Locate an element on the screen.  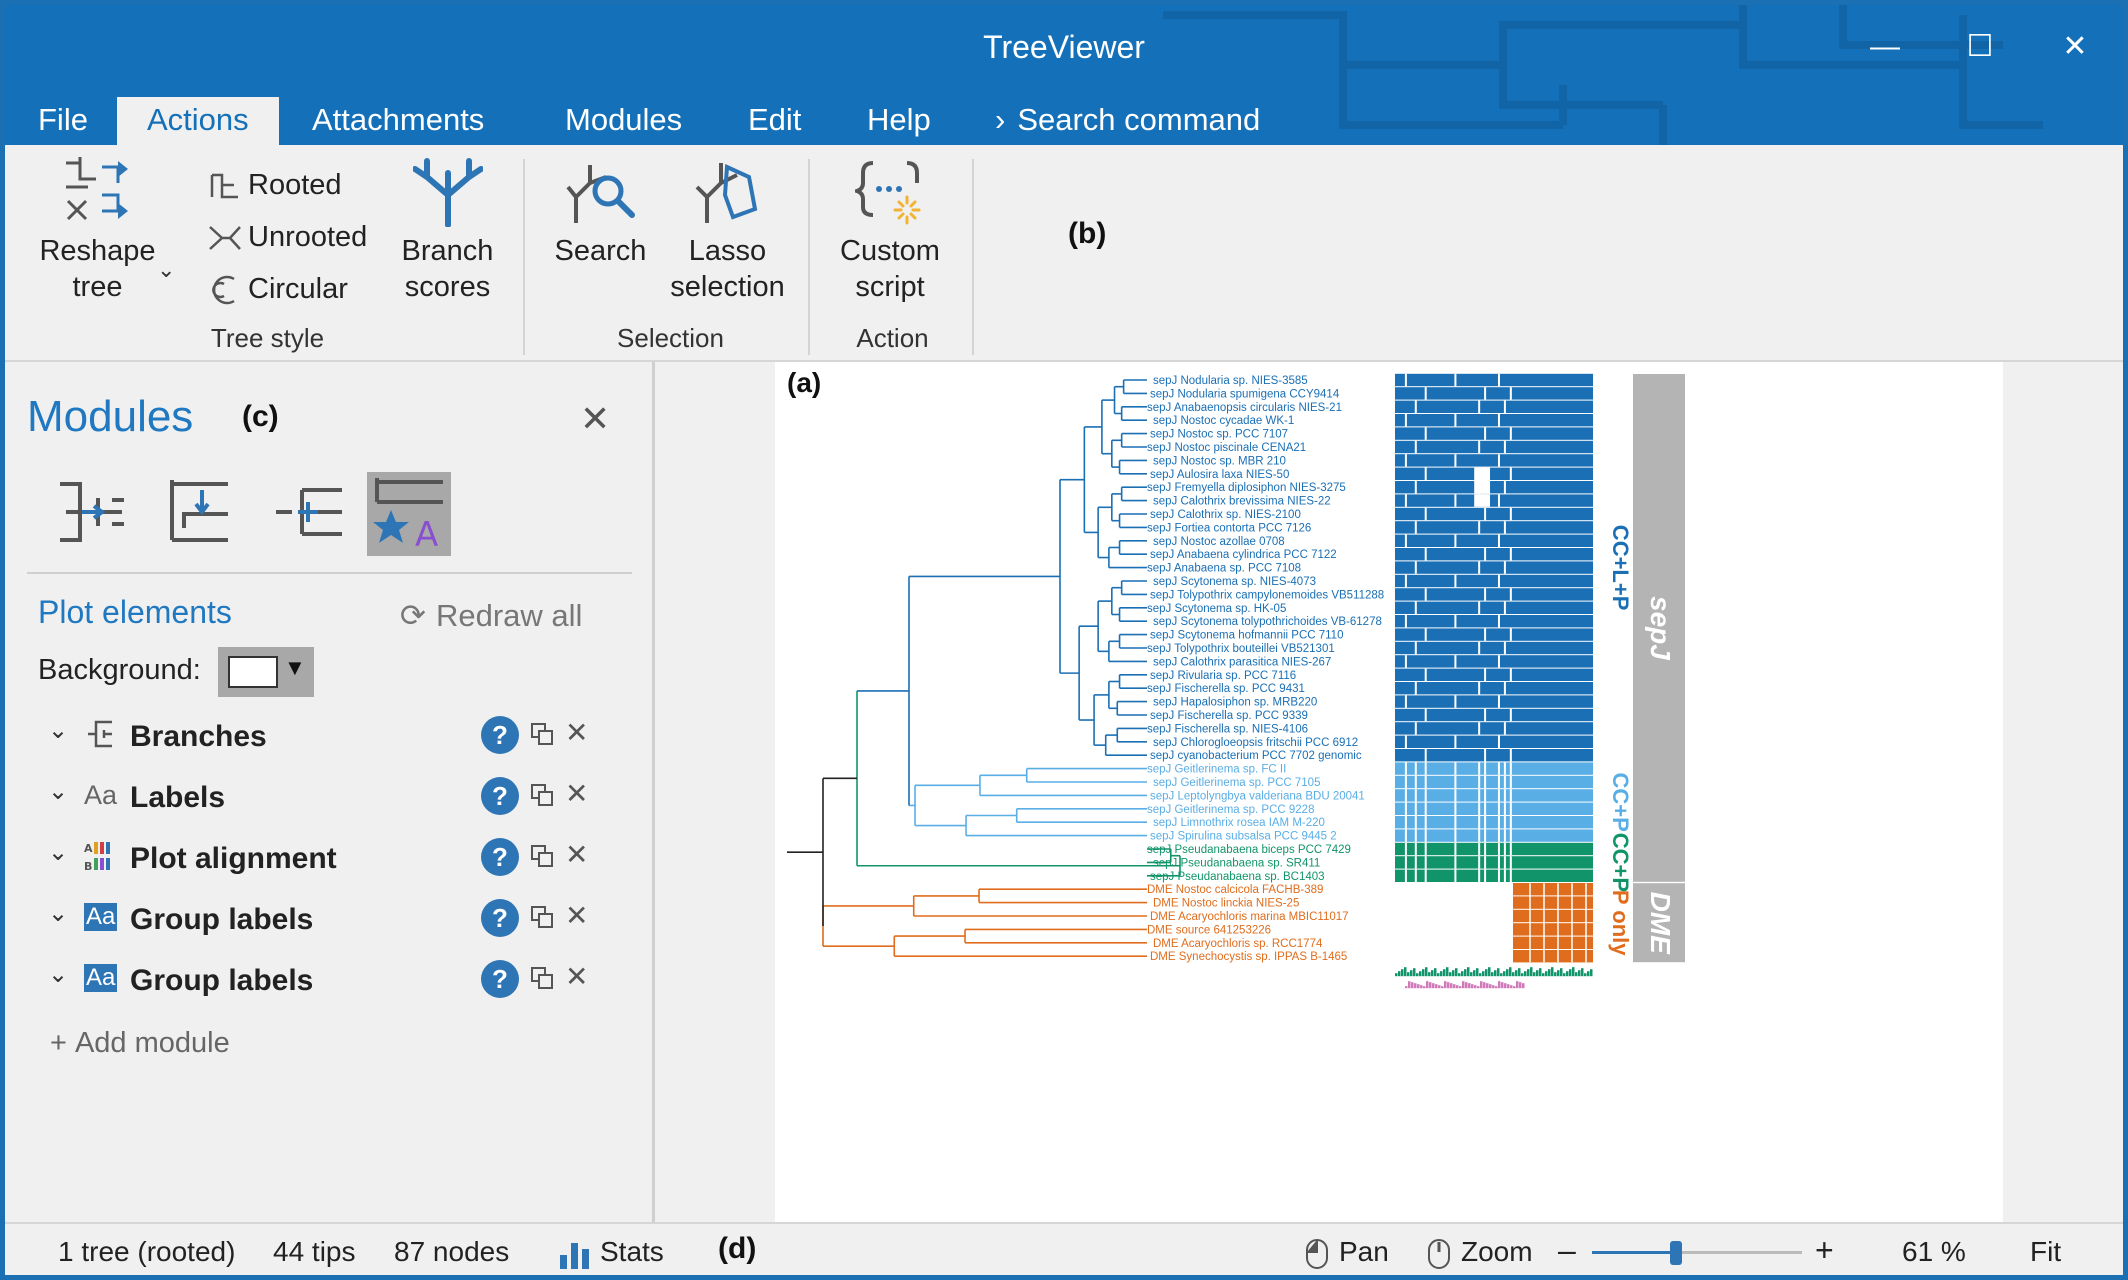
menu-modules: Modules is located at coordinates (623, 121).